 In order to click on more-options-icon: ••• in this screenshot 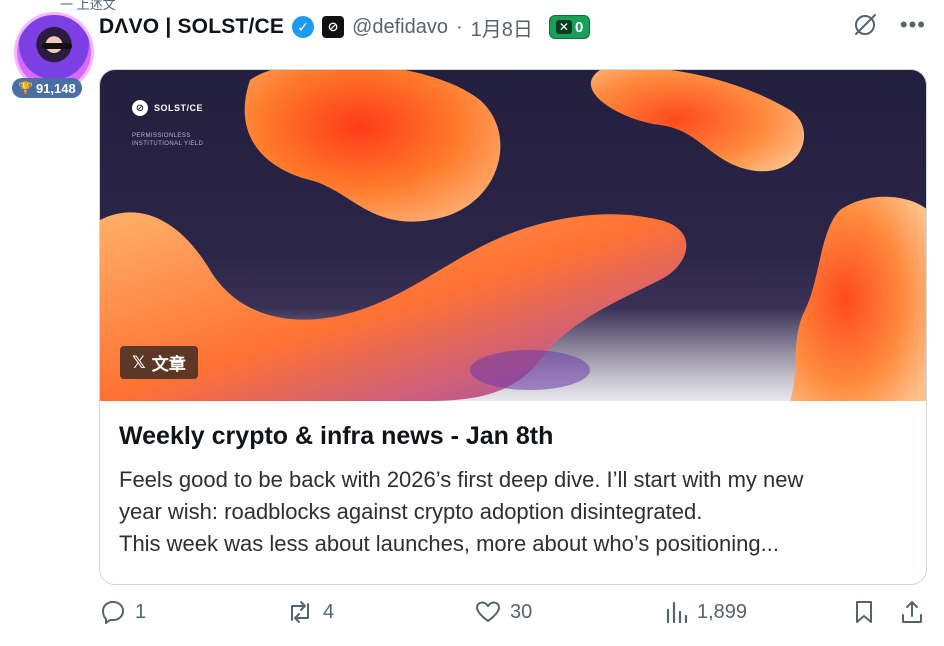, I will do `click(913, 25)`.